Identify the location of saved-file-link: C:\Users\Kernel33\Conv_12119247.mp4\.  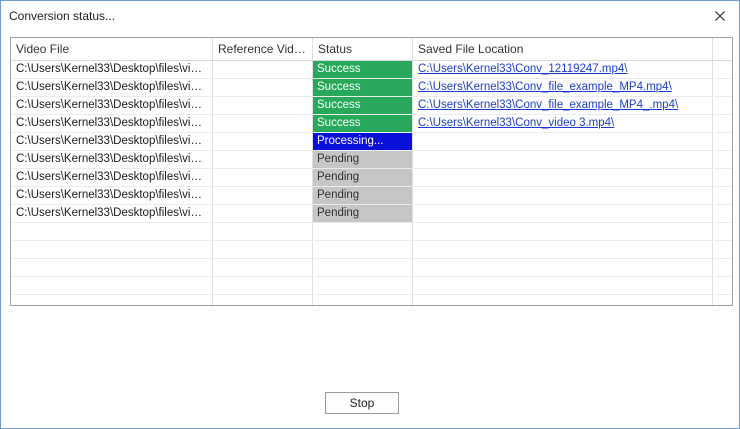
(522, 69).